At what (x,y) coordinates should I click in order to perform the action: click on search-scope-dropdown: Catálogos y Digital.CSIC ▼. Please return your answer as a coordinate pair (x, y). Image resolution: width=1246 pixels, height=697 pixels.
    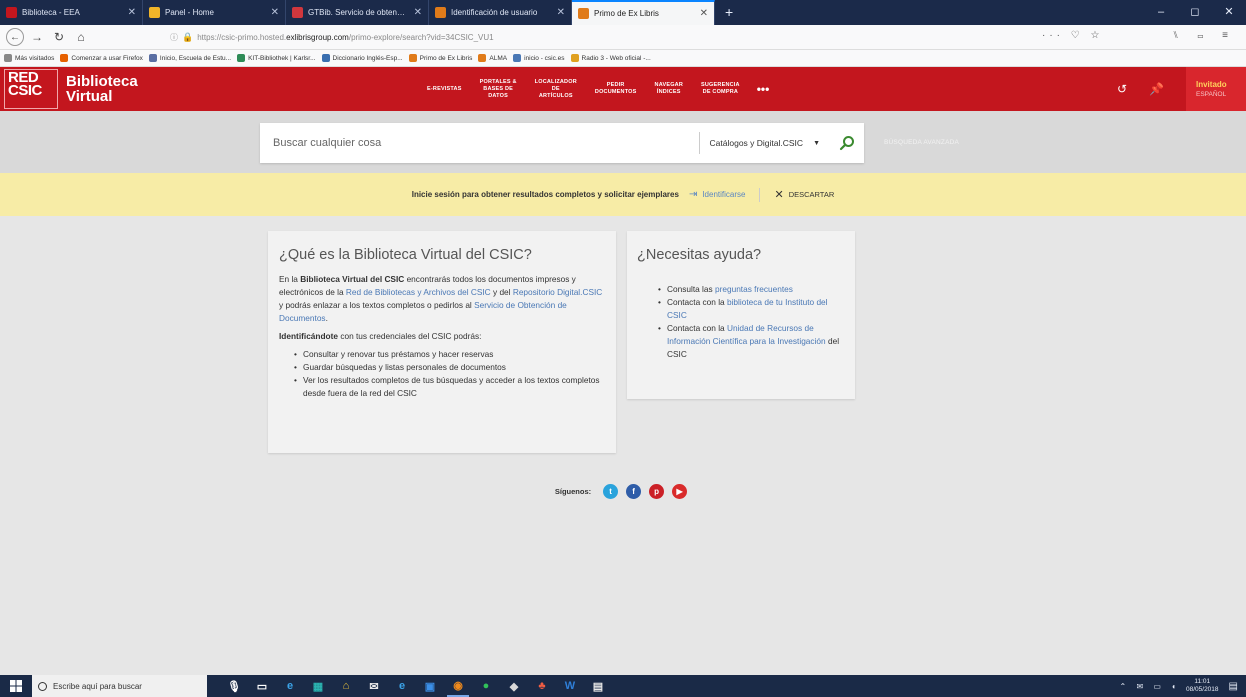
    Looking at the image, I should click on (764, 143).